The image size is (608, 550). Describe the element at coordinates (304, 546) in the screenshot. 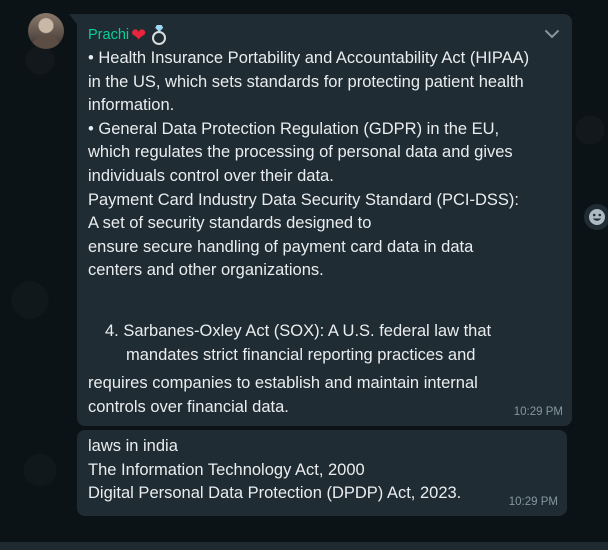

I see `footer-edge` at that location.